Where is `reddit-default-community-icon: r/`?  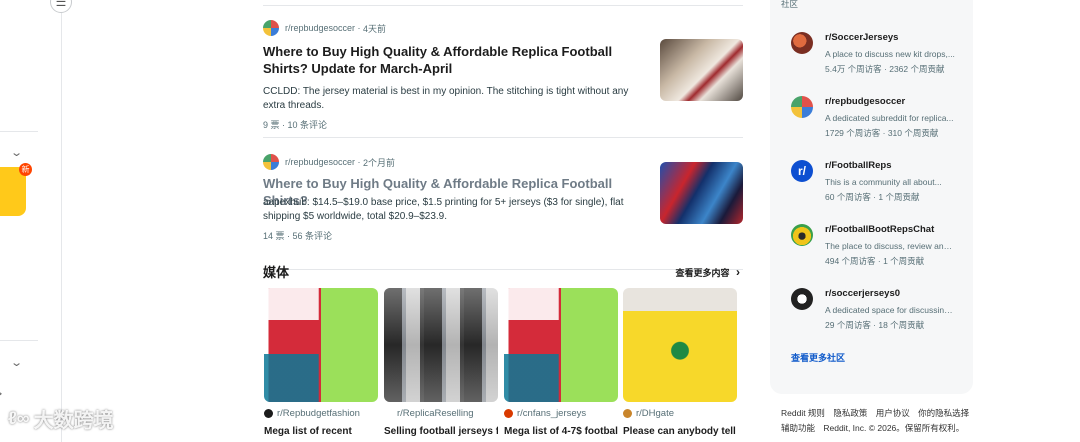 reddit-default-community-icon: r/ is located at coordinates (802, 171).